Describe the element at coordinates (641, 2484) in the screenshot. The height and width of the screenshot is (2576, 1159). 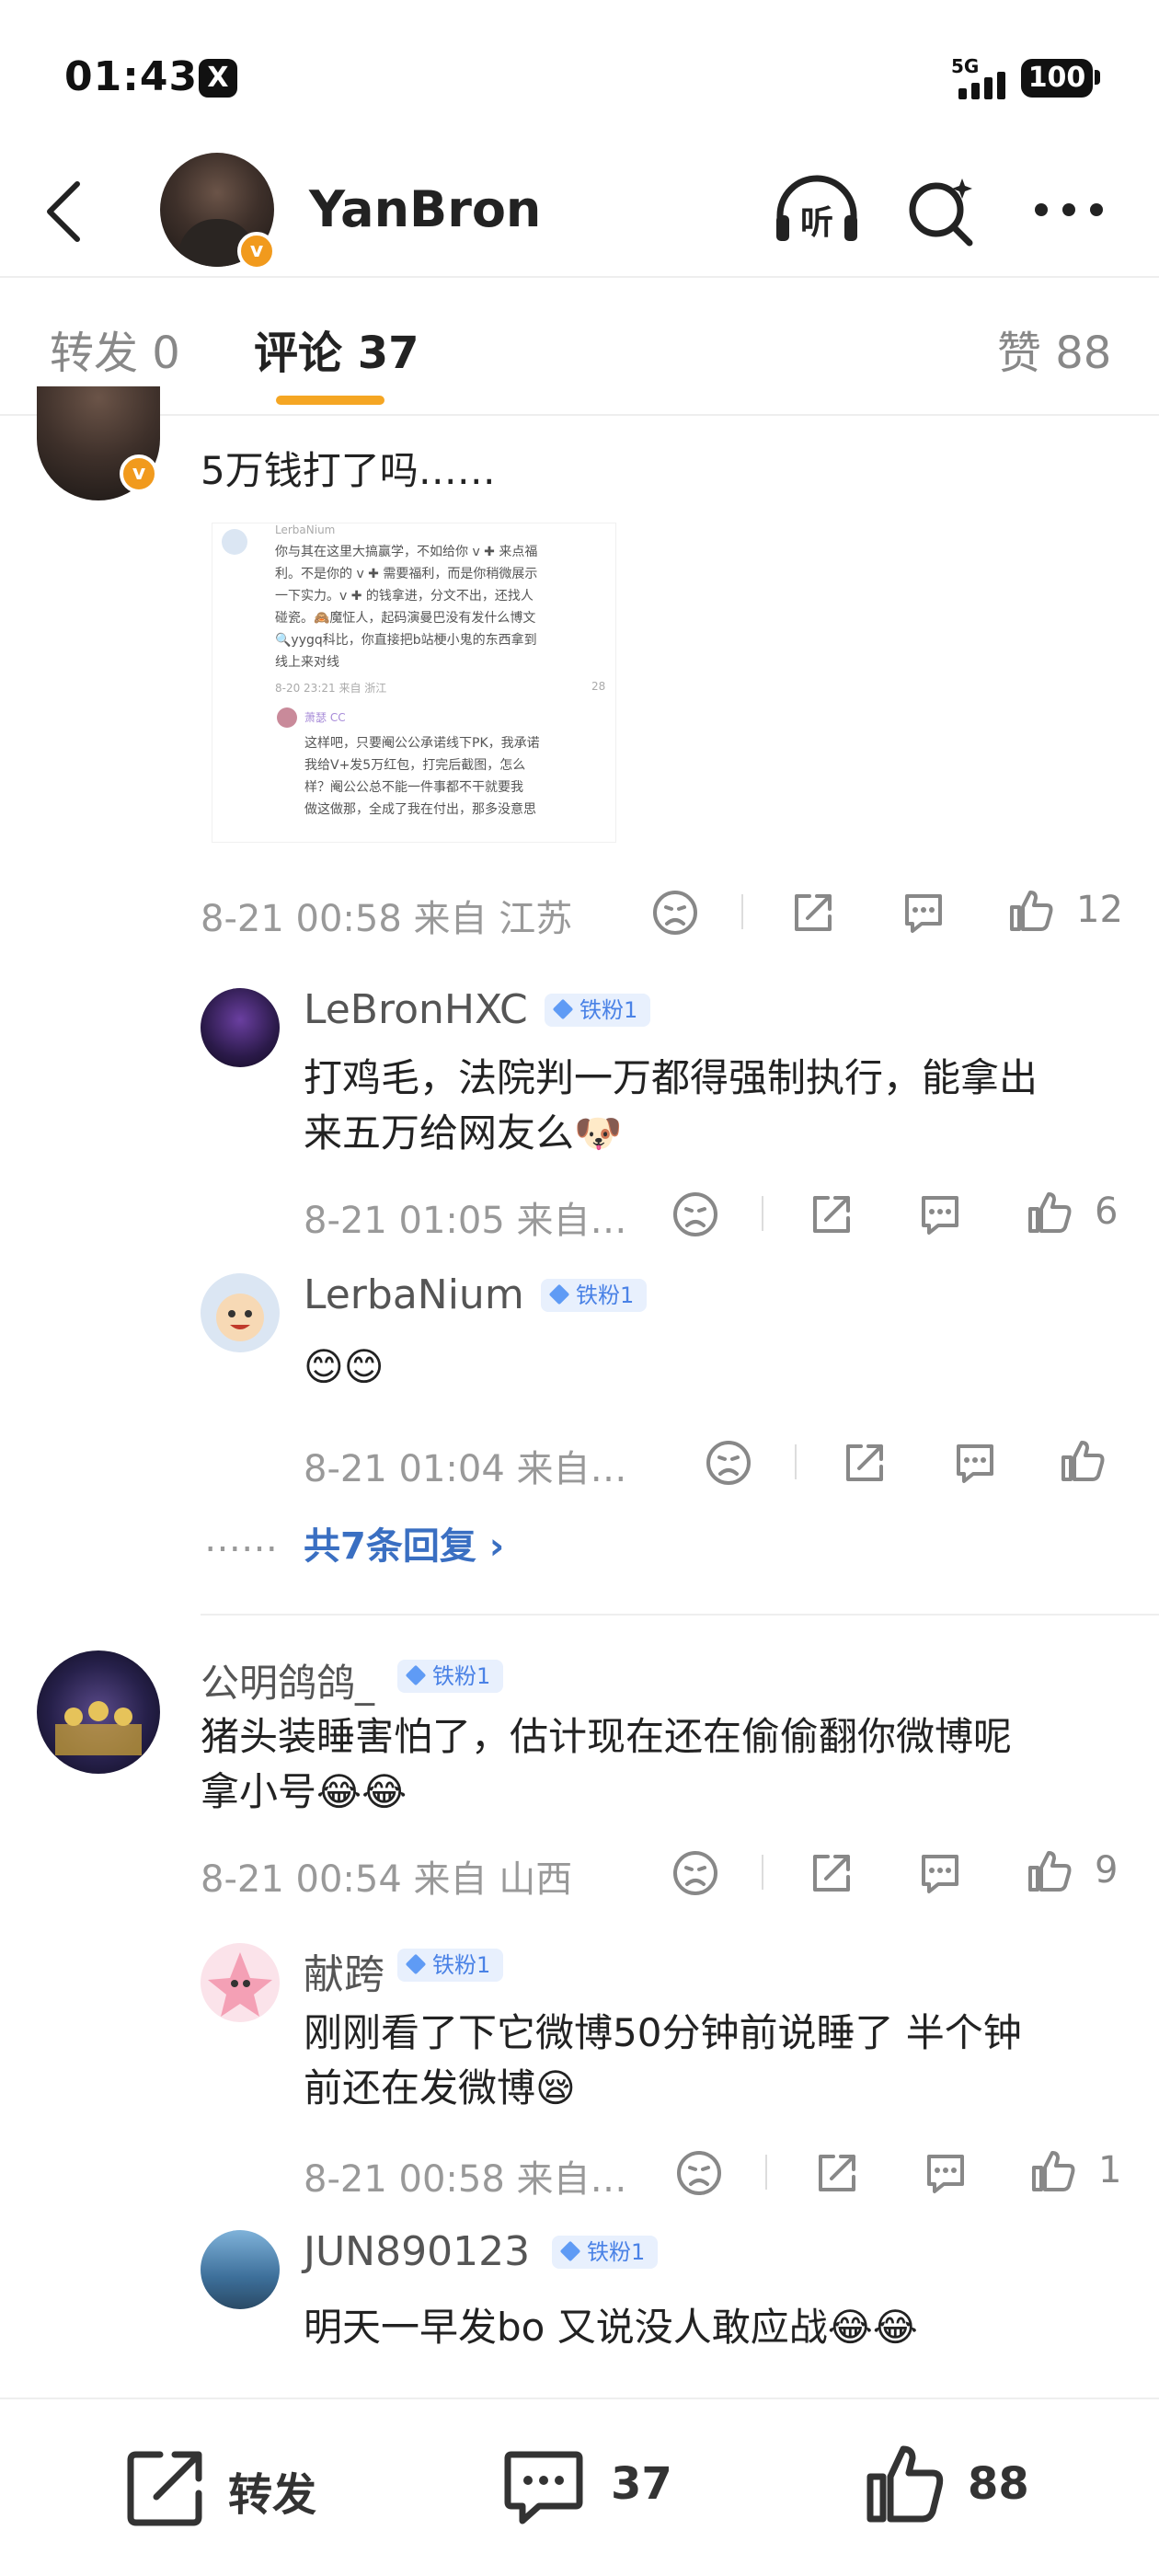
I see `comment-count: 37` at that location.